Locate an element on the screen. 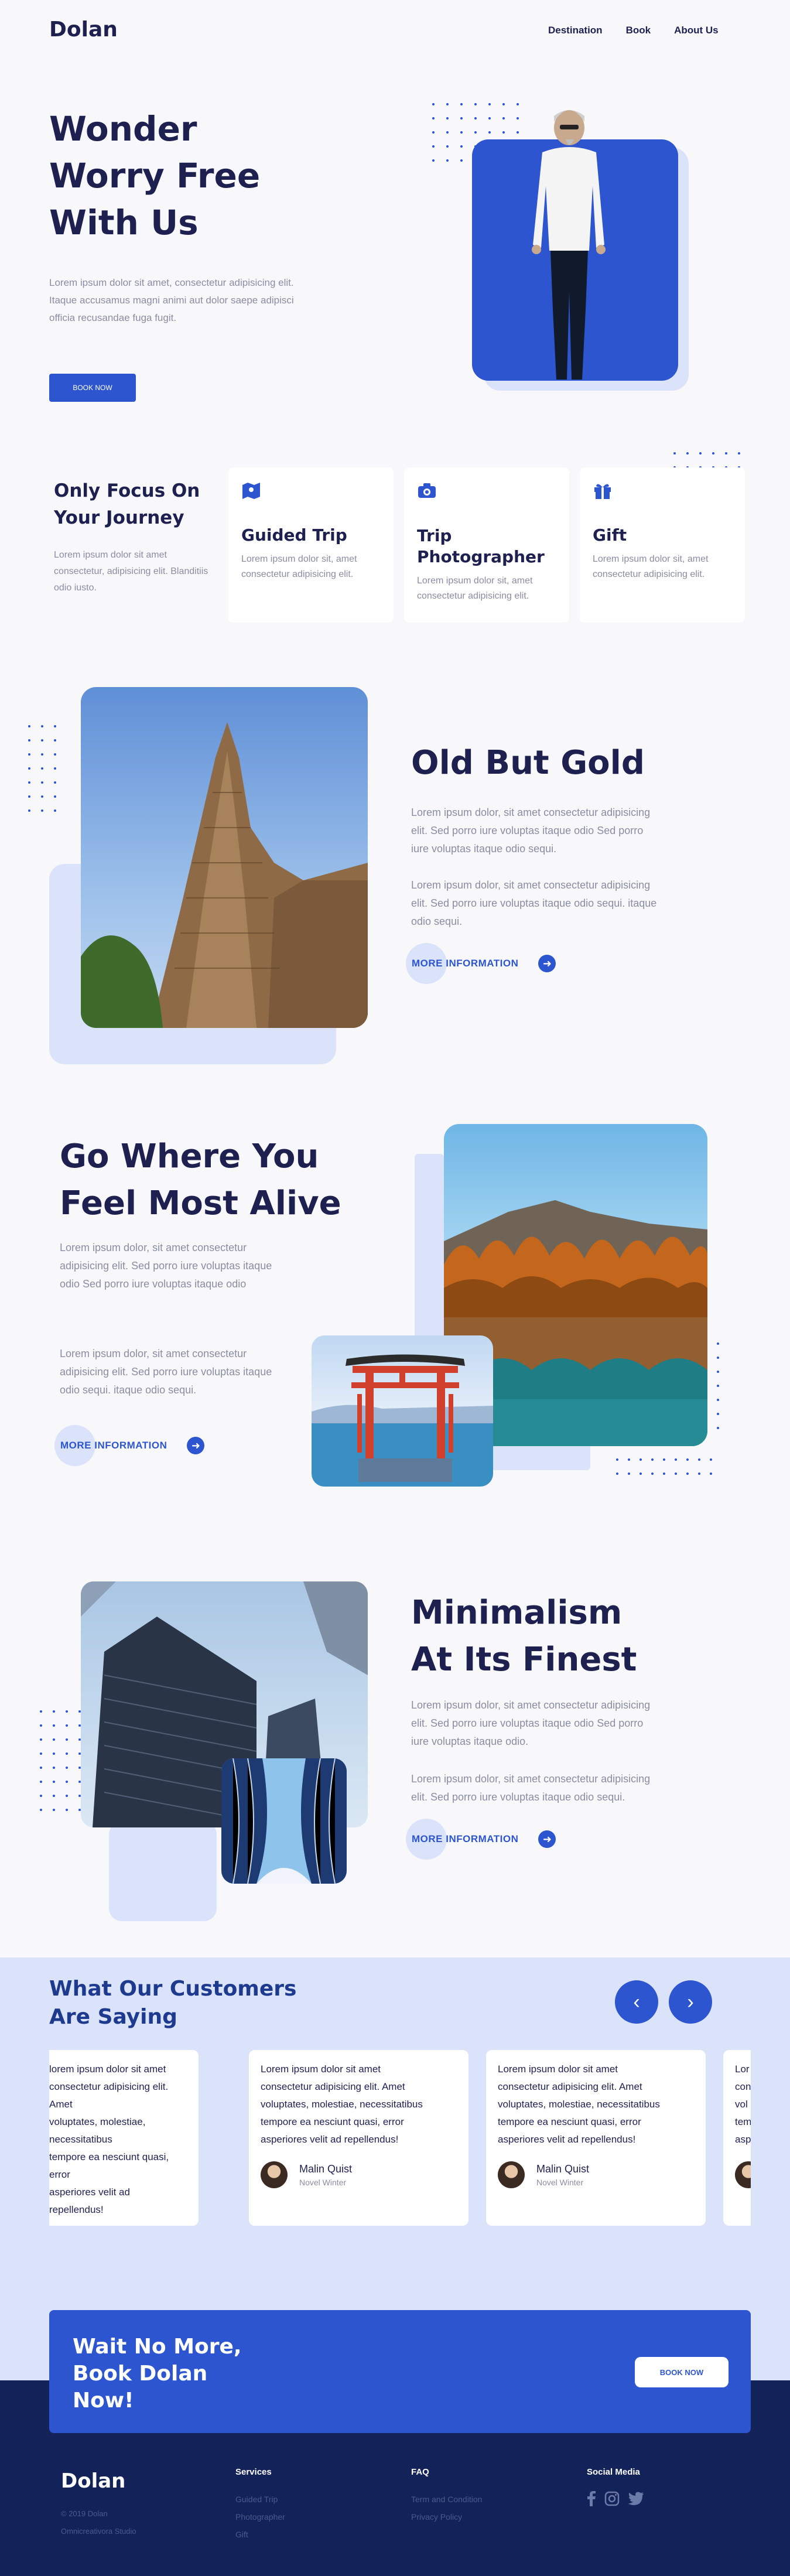 The image size is (790, 2576). cta-book-button: BOOK NOW is located at coordinates (682, 2372).